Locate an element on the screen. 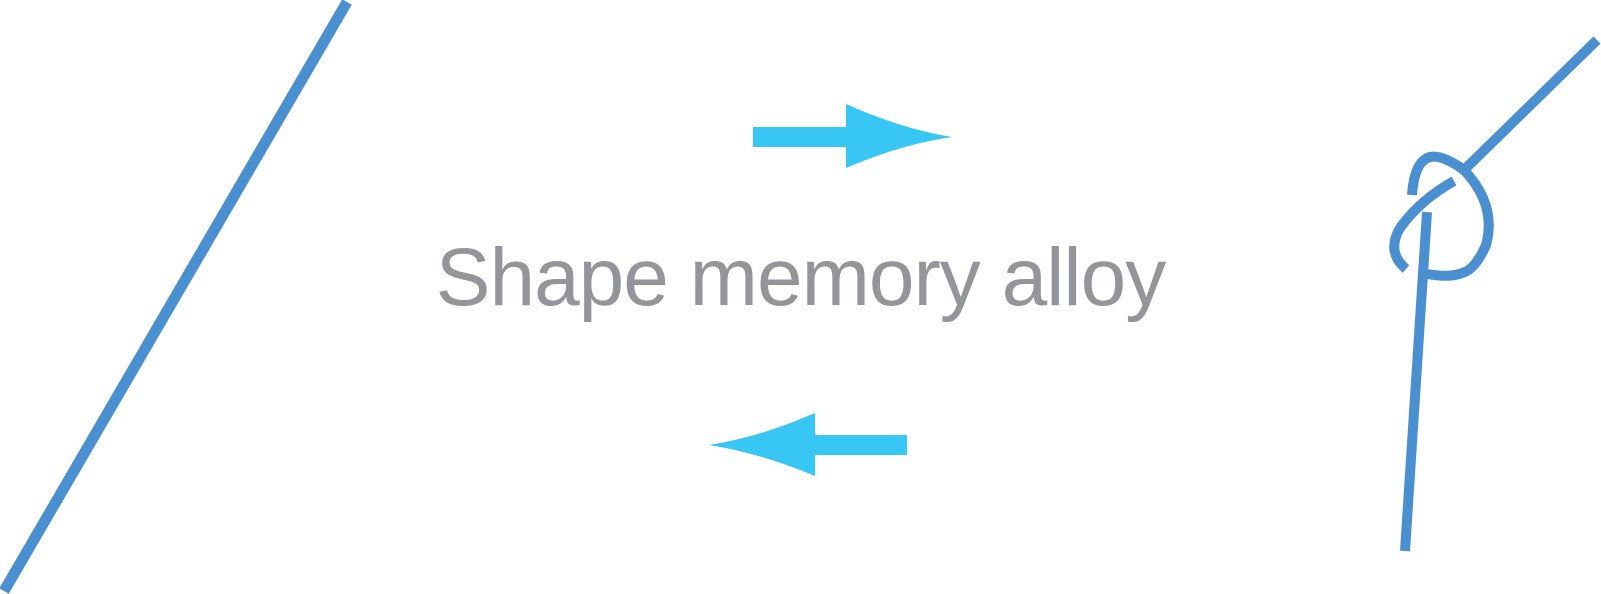 This screenshot has width=1601, height=594. knot-upper-tail is located at coordinates (1530, 105).